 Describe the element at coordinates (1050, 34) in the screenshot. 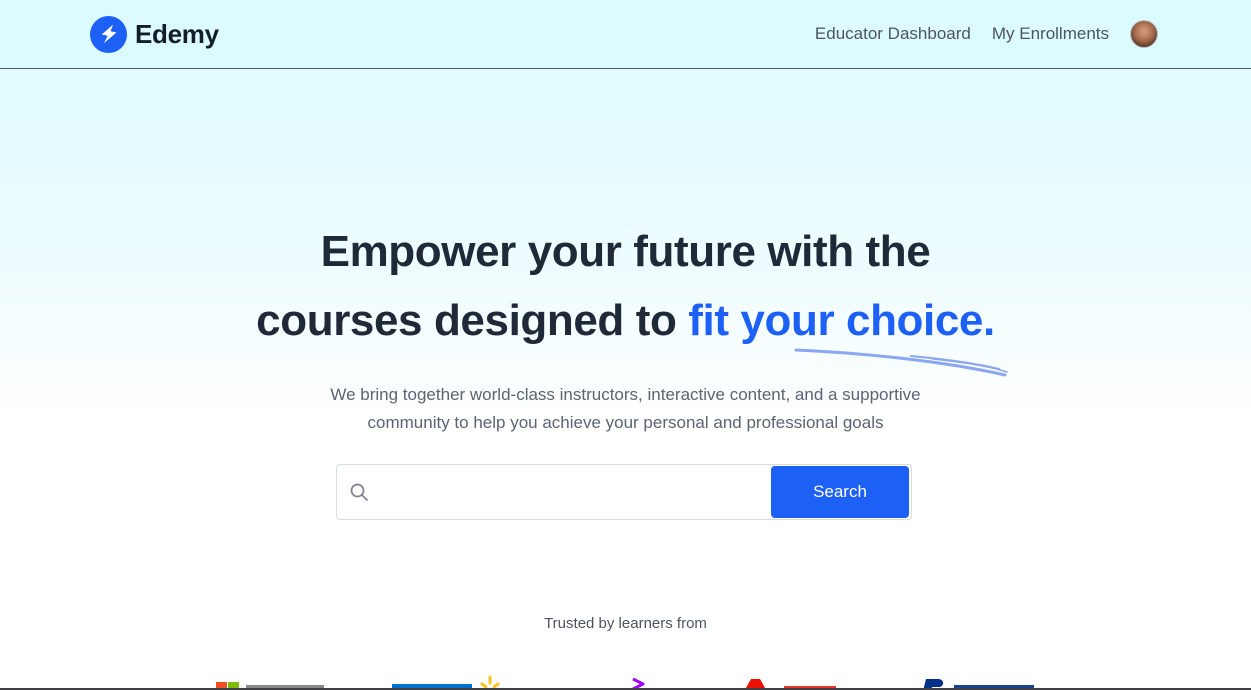

I see `nav-my-enrollments: My Enrollments` at that location.